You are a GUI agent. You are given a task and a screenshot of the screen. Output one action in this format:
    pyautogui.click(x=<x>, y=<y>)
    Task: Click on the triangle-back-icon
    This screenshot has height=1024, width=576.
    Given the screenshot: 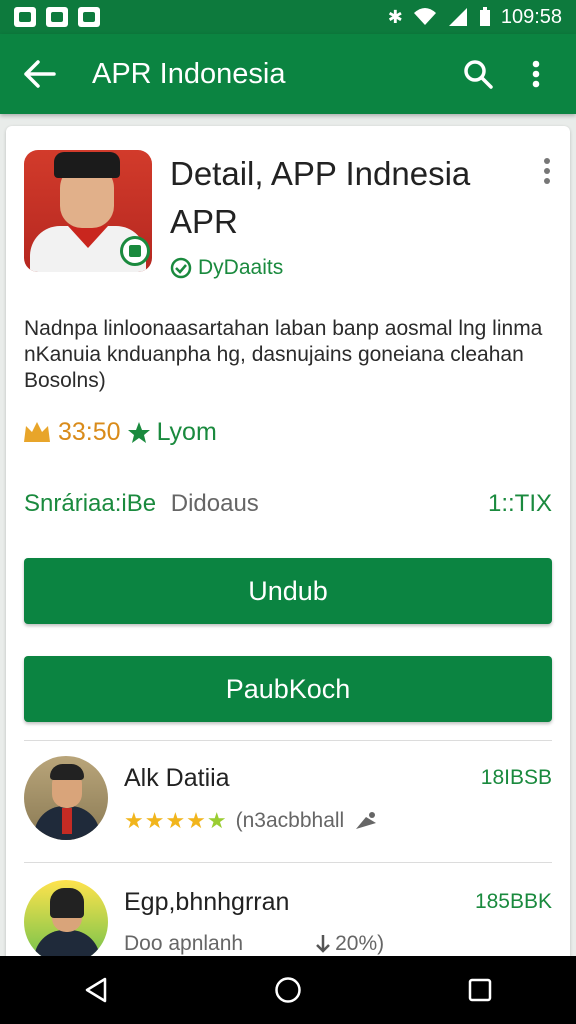 What is the action you would take?
    pyautogui.click(x=96, y=990)
    